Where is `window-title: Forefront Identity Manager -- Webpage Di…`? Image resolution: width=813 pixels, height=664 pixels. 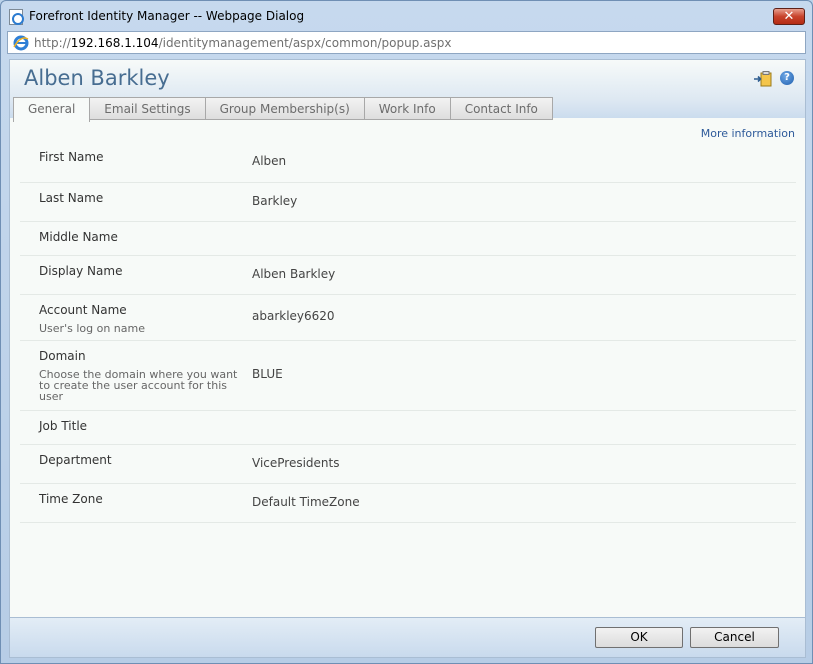 window-title: Forefront Identity Manager -- Webpage Di… is located at coordinates (167, 16).